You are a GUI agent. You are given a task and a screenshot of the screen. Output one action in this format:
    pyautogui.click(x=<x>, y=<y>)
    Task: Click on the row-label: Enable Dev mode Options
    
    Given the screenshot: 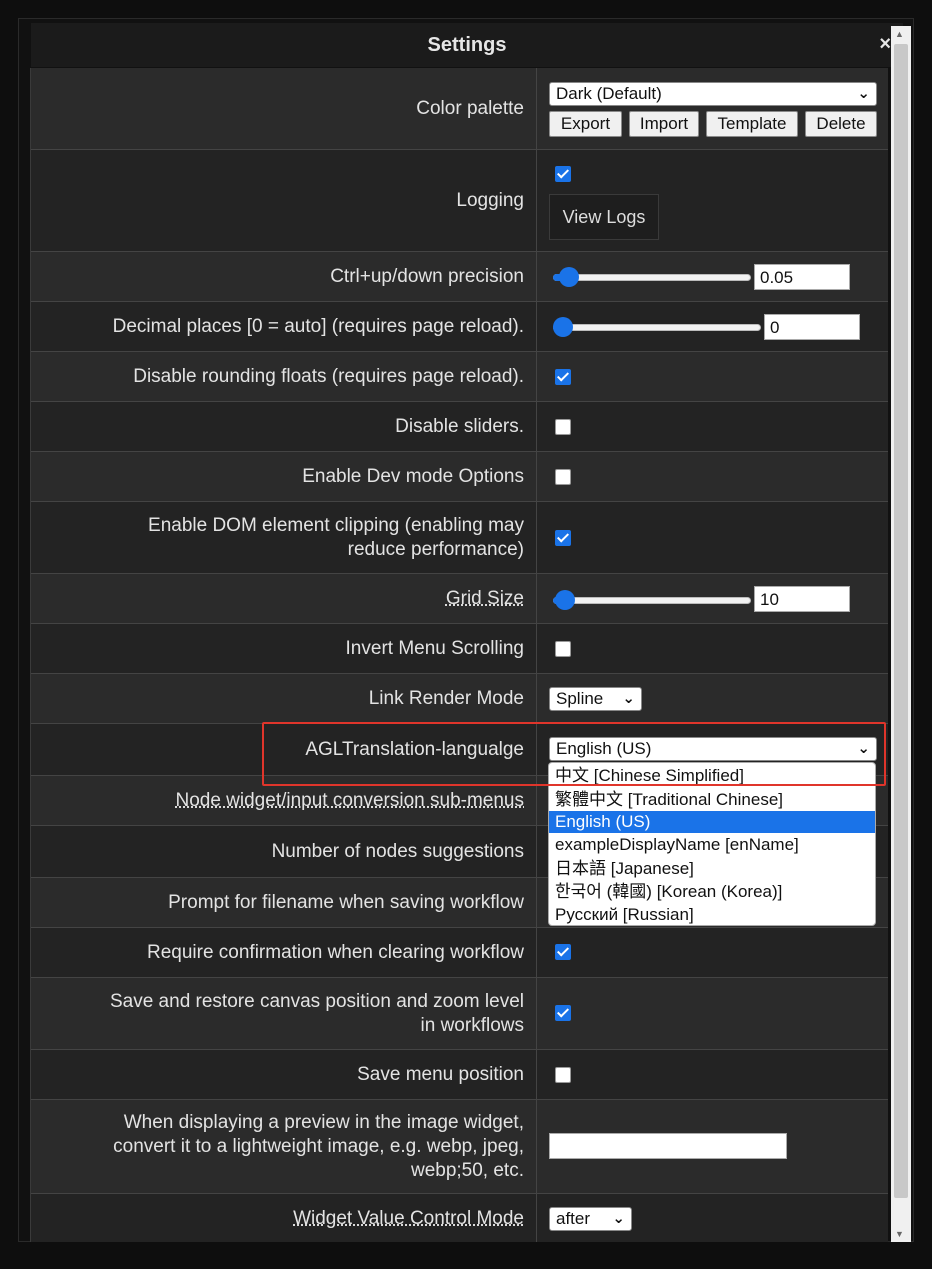 What is the action you would take?
    pyautogui.click(x=284, y=476)
    